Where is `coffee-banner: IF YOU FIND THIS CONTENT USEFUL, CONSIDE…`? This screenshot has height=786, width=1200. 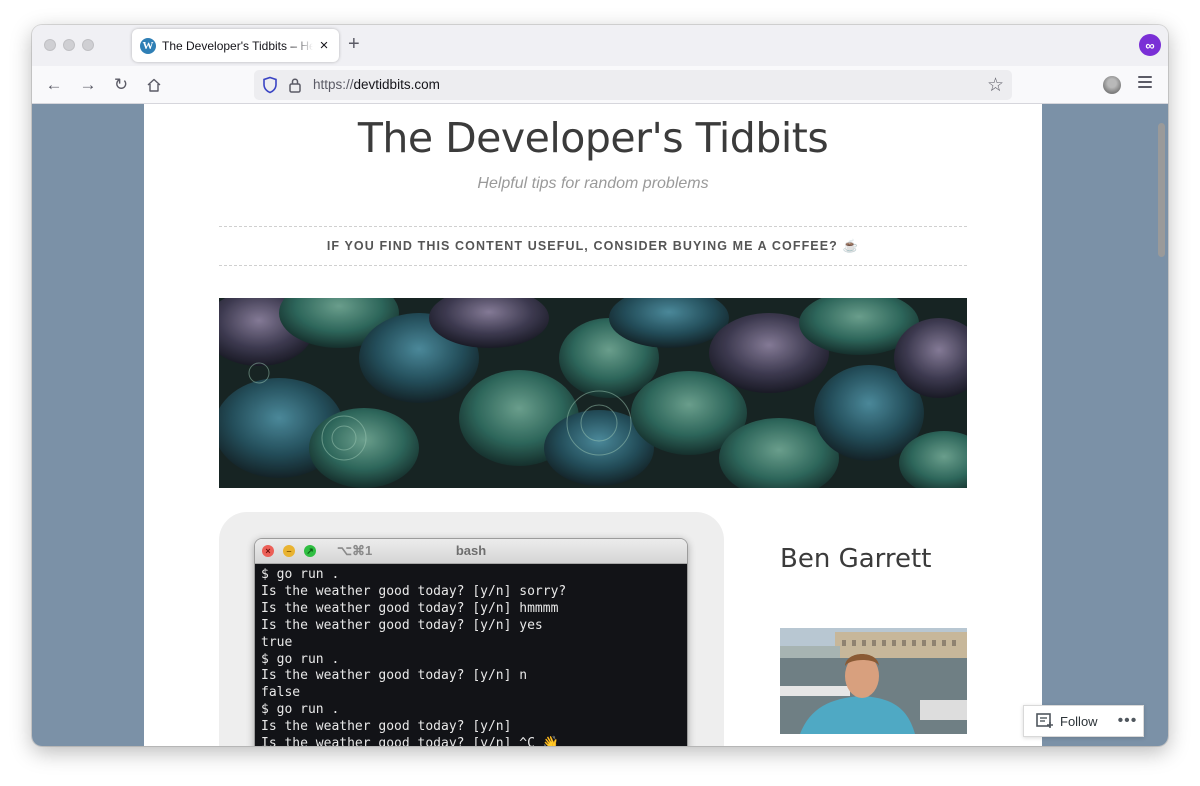
coffee-banner: IF YOU FIND THIS CONTENT USEFUL, CONSIDE… is located at coordinates (593, 246).